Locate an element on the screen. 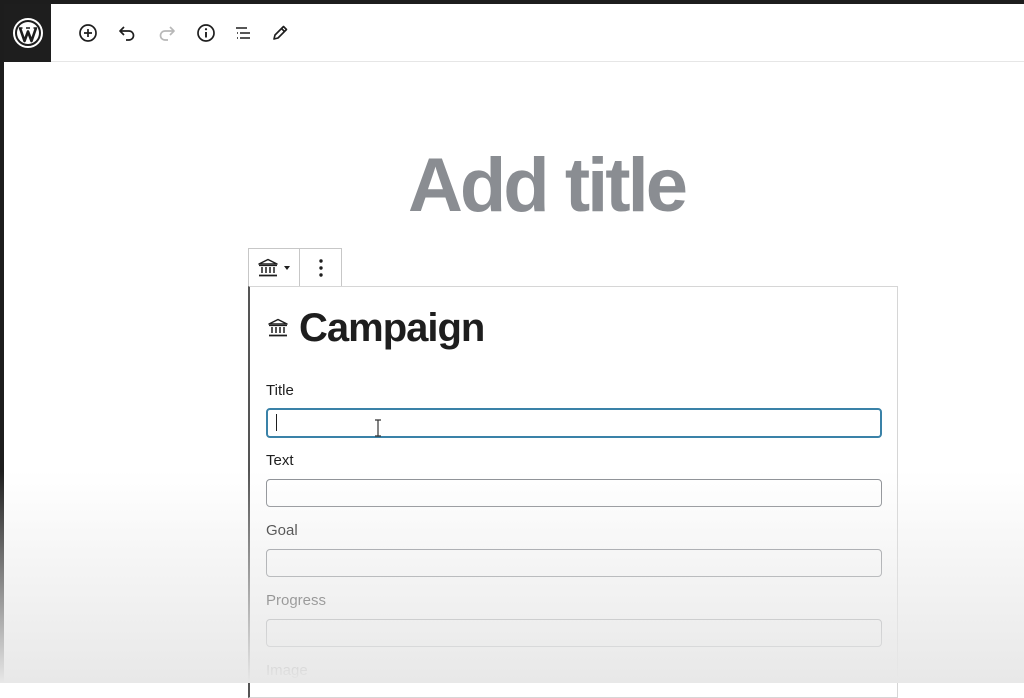 The height and width of the screenshot is (698, 1024). editor-toolbar is located at coordinates (514, 33).